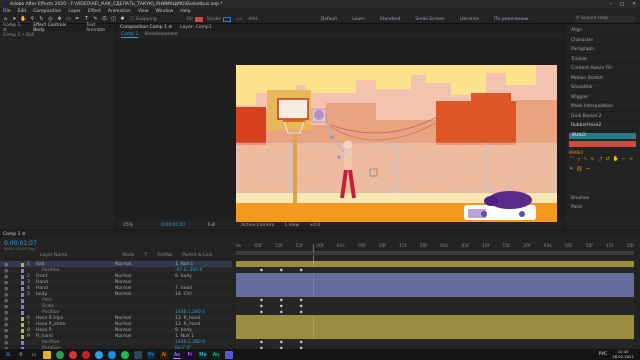 This screenshot has height=360, width=640. Describe the element at coordinates (104, 19) in the screenshot. I see `stamp-tool-icon: ⎚` at that location.